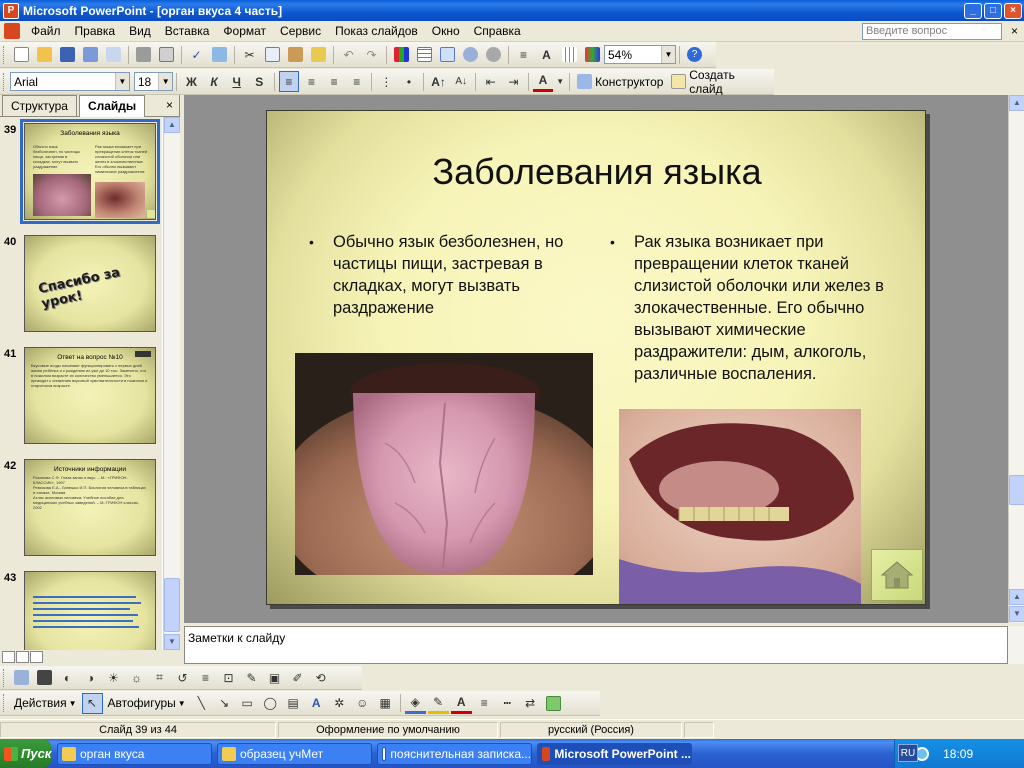 The image size is (1024, 768). What do you see at coordinates (247, 703) in the screenshot?
I see `rectangle-icon: ▭` at bounding box center [247, 703].